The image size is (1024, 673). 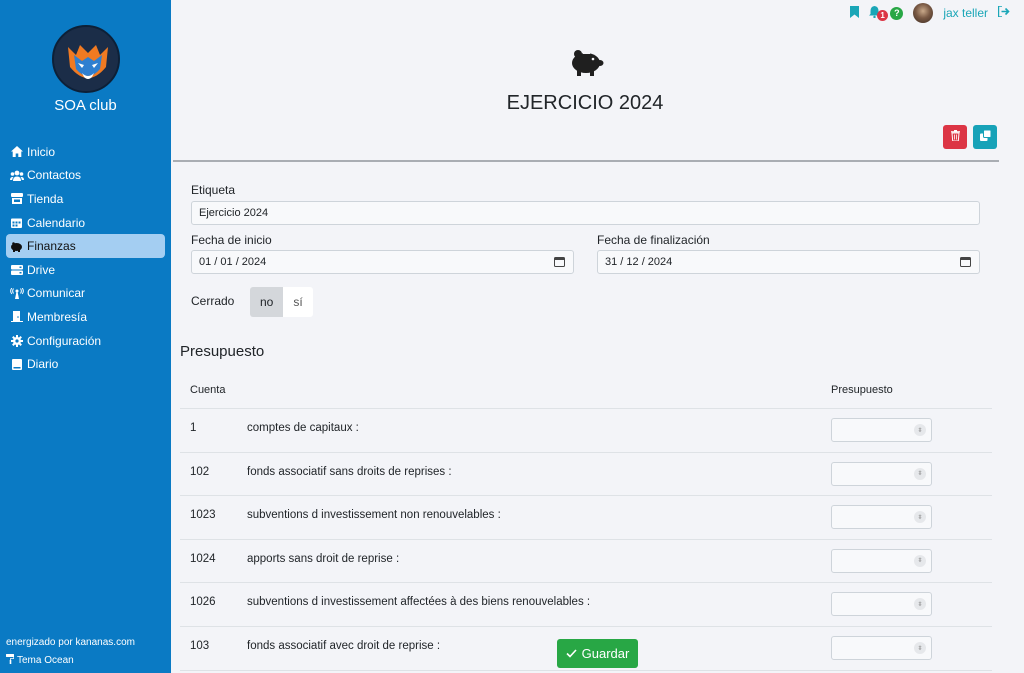 I want to click on cerrado-option-si: sí, so click(x=298, y=302).